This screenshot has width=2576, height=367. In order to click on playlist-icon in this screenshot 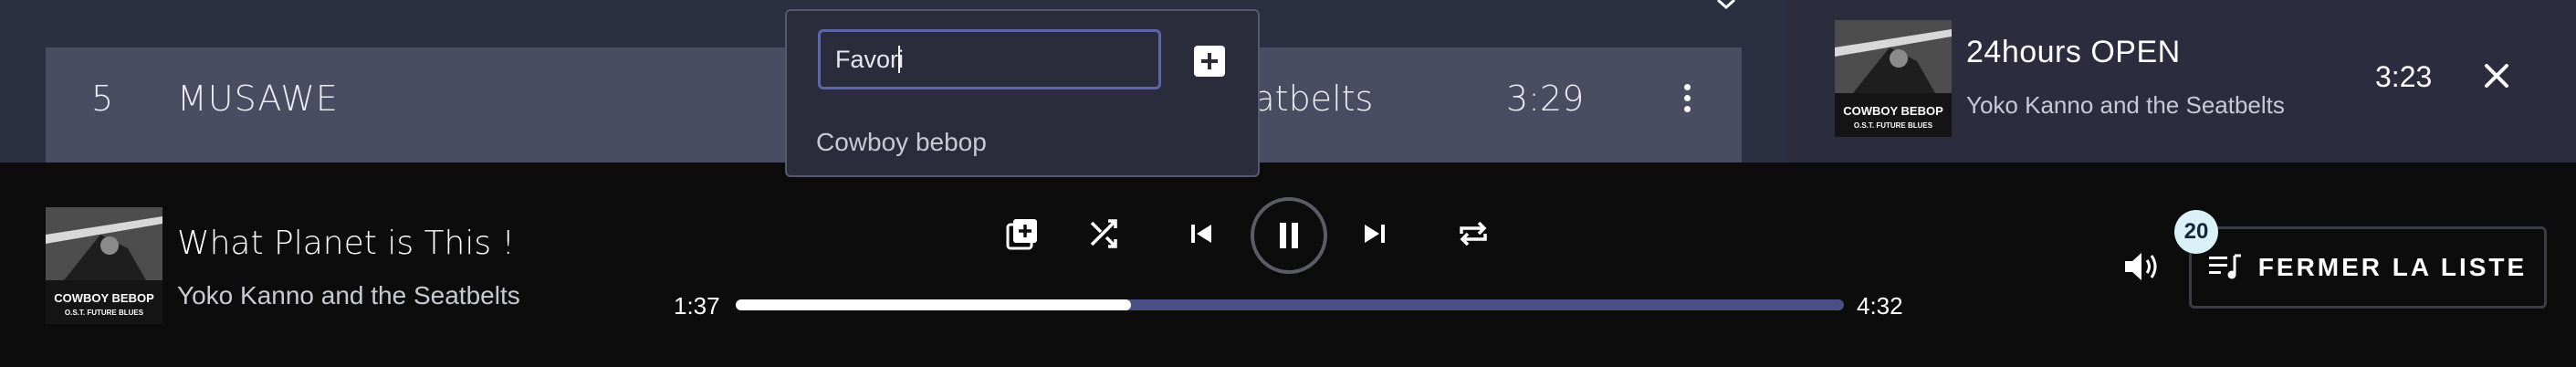, I will do `click(2224, 266)`.